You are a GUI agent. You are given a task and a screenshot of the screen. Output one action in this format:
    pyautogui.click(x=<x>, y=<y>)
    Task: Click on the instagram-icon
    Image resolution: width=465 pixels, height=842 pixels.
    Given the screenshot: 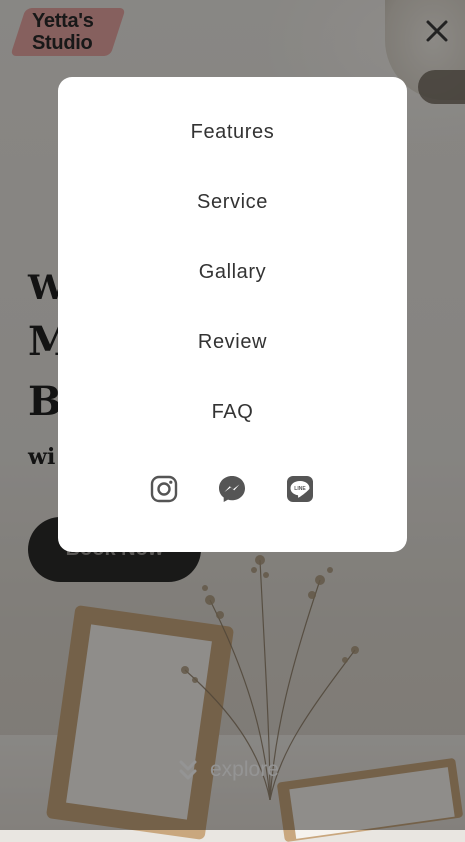 What is the action you would take?
    pyautogui.click(x=164, y=489)
    